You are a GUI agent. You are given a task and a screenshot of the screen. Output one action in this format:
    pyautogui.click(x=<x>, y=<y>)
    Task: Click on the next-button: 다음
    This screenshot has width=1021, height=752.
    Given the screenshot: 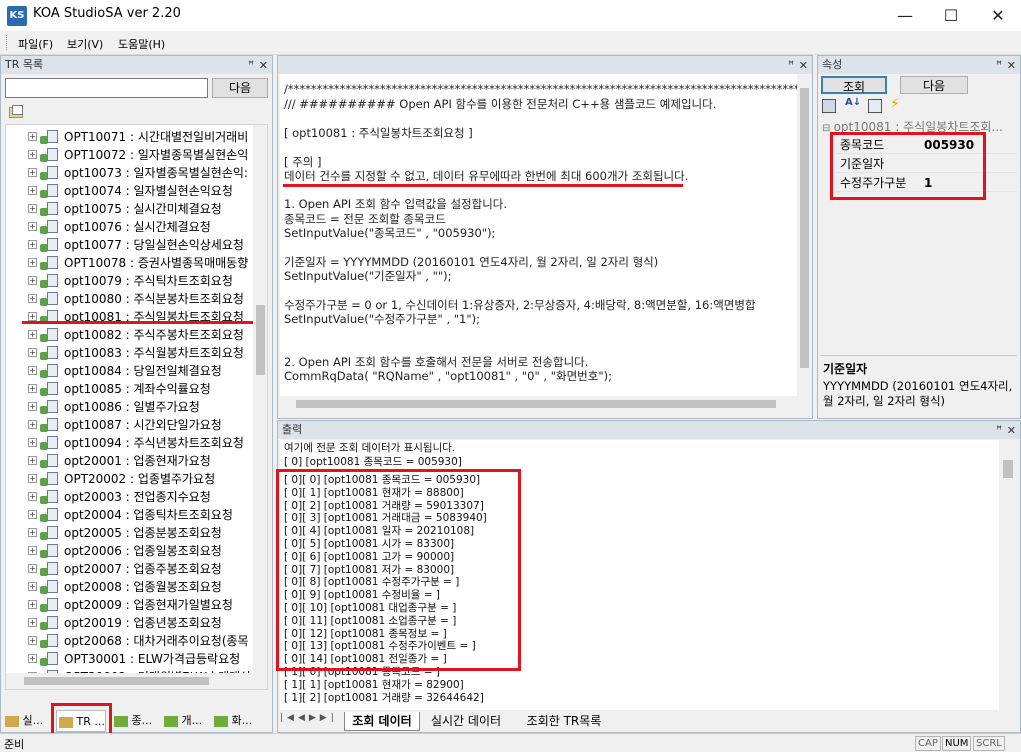 What is the action you would take?
    pyautogui.click(x=934, y=85)
    